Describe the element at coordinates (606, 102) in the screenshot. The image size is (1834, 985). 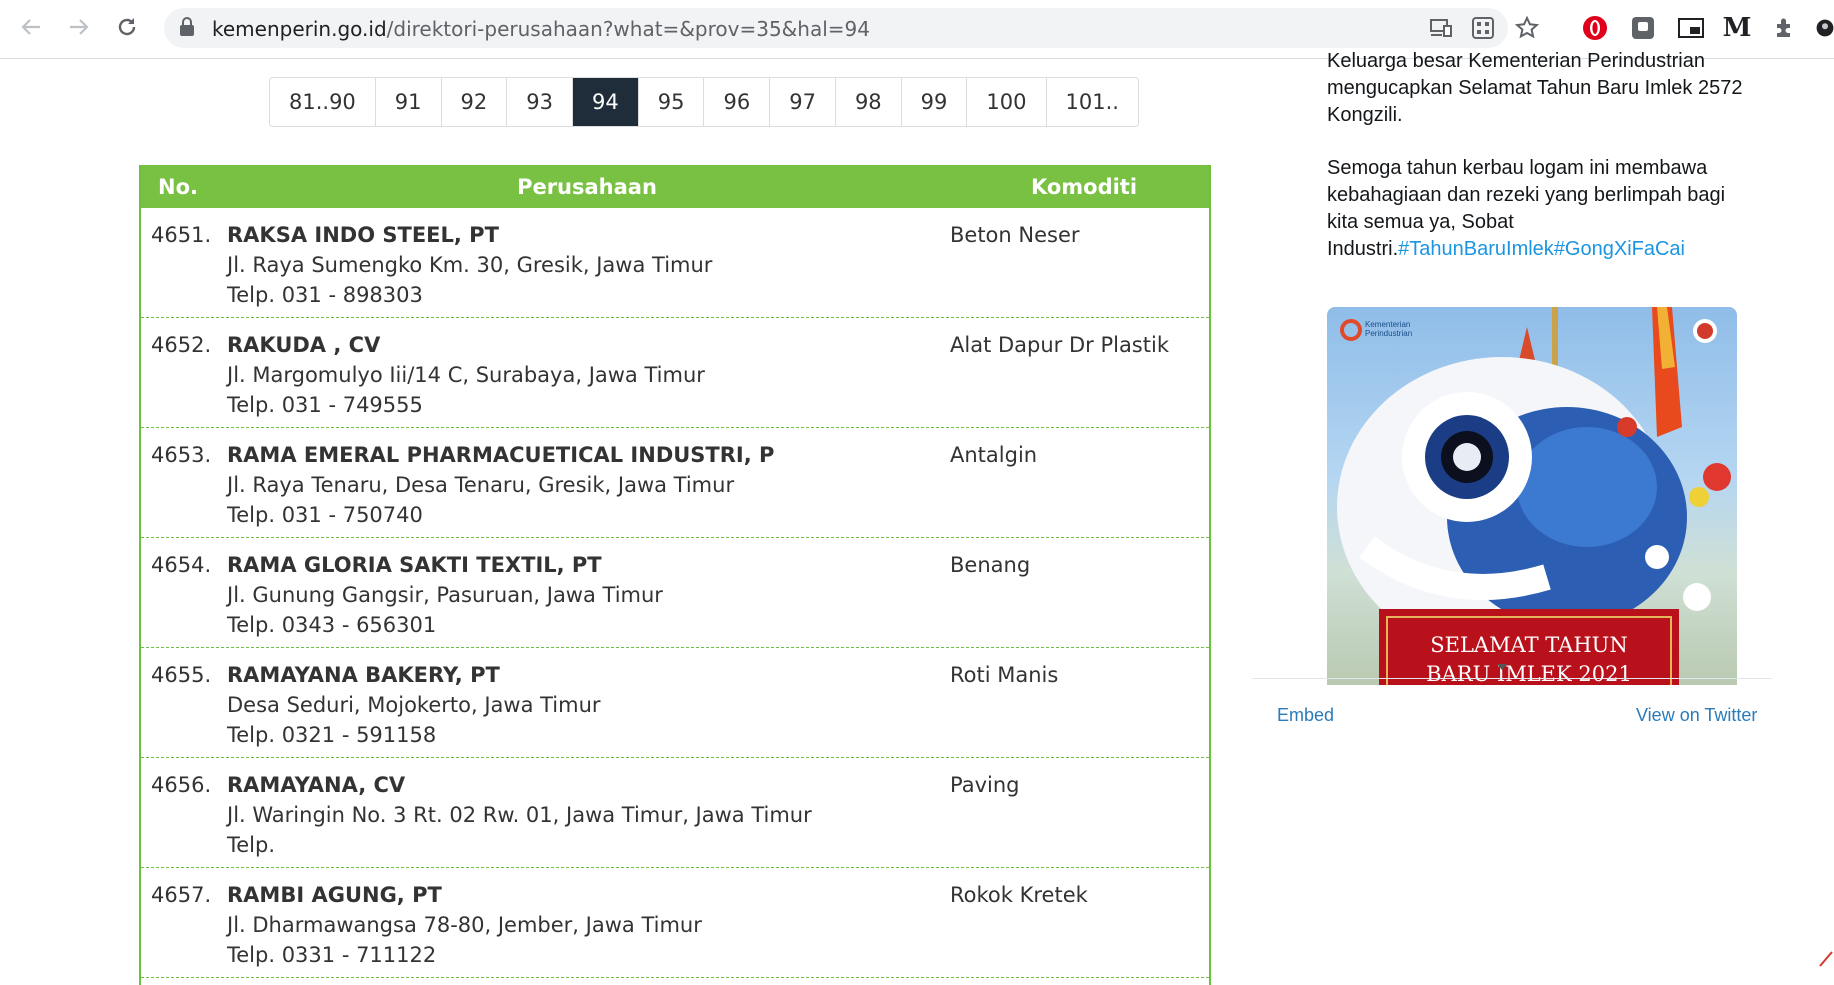
I see `page-link: 94` at that location.